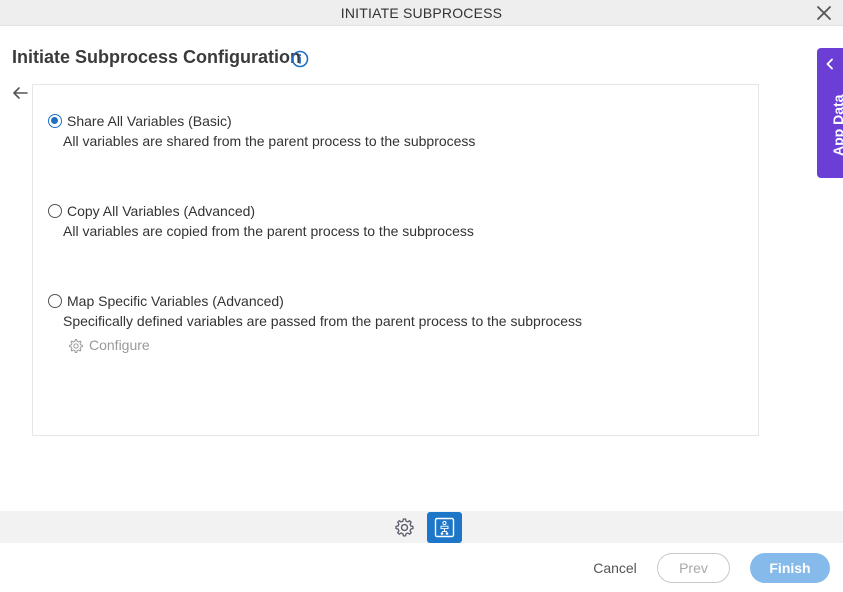 The width and height of the screenshot is (843, 592). I want to click on configure-label: Configure, so click(119, 345).